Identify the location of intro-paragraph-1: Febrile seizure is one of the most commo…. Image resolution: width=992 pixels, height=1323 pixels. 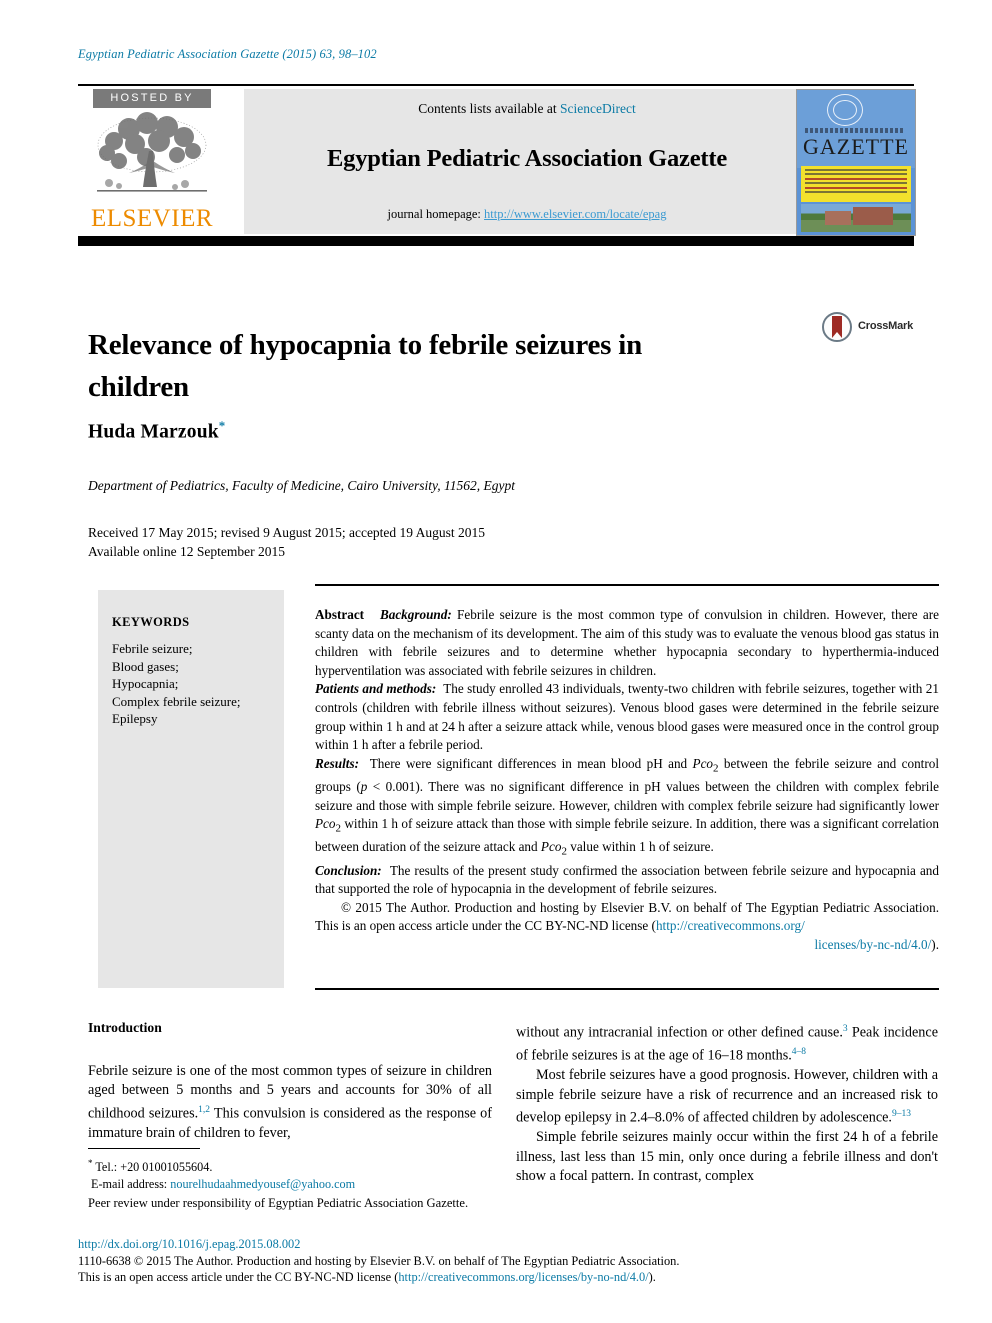
(290, 1102).